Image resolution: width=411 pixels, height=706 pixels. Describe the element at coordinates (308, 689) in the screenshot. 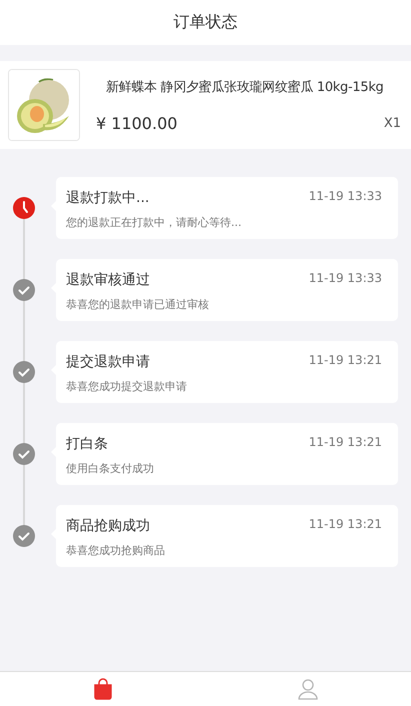

I see `person-icon` at that location.